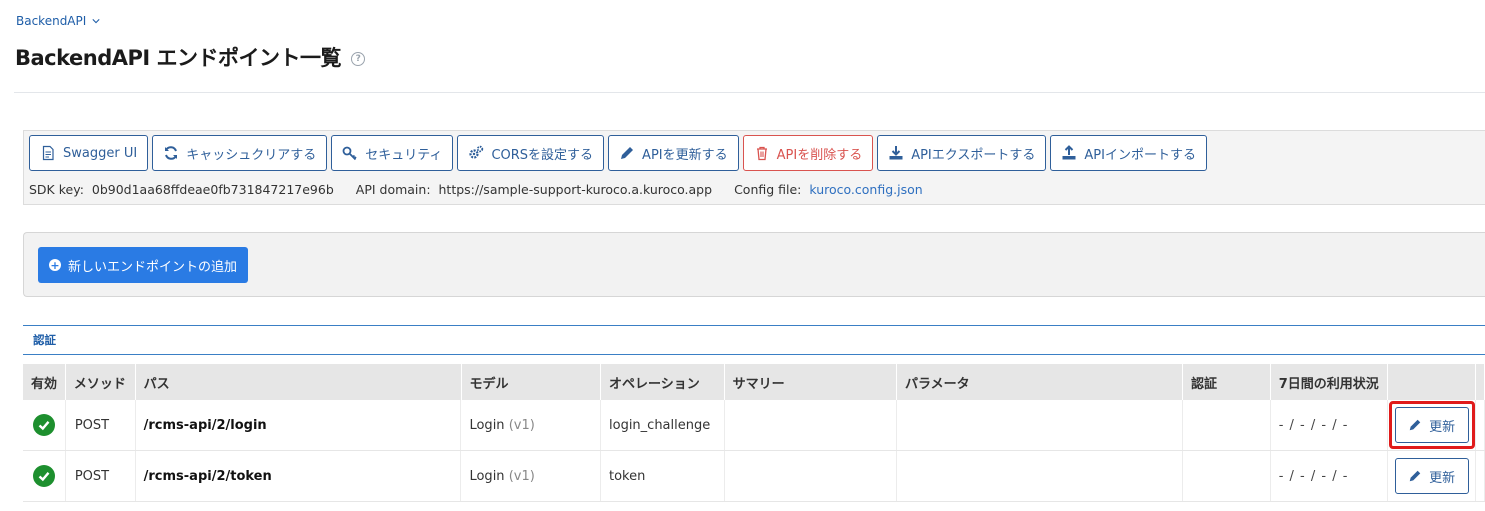 The image size is (1485, 511). What do you see at coordinates (44, 382) in the screenshot?
I see `col-enabled: 有効` at bounding box center [44, 382].